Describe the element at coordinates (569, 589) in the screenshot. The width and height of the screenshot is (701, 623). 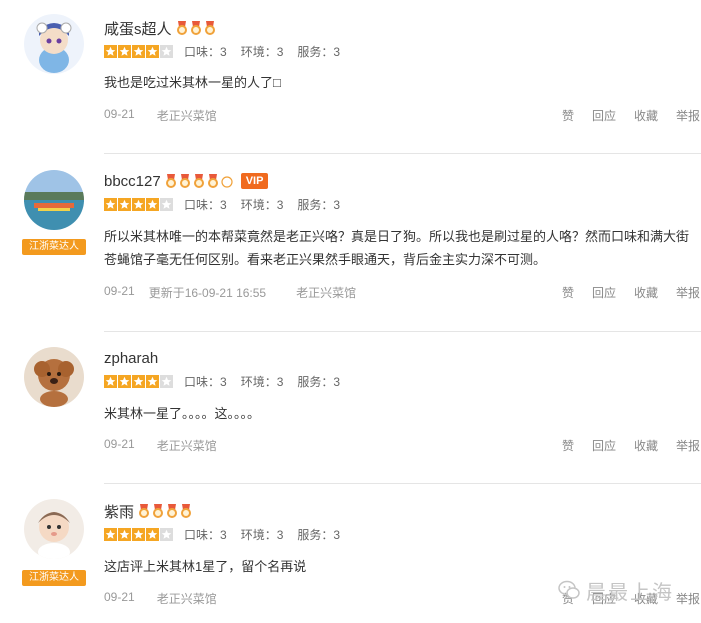
I see `wechat-icon` at that location.